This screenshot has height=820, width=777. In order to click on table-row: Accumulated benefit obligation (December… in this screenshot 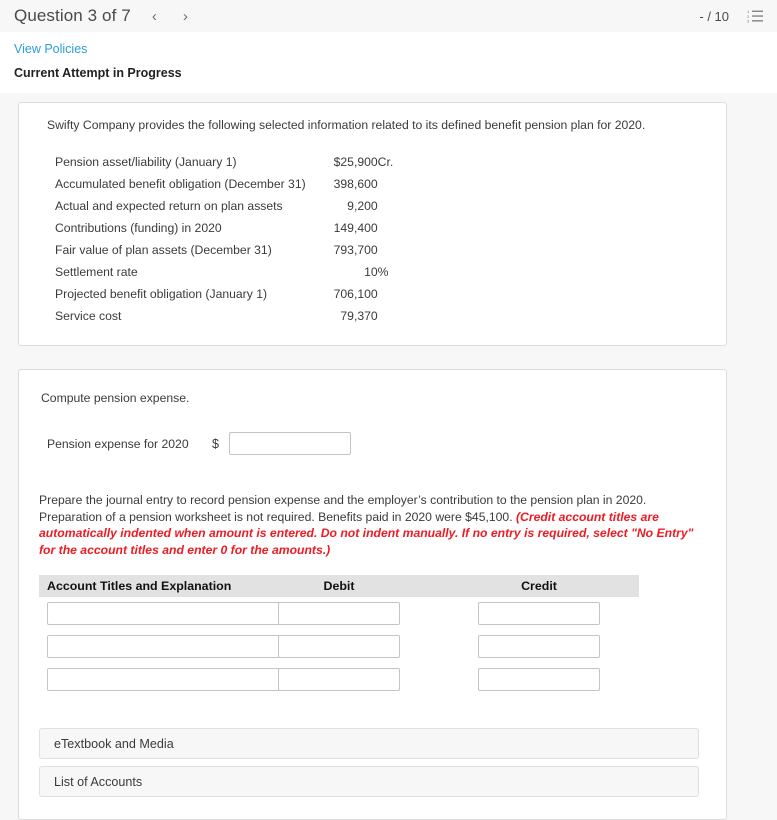, I will do `click(231, 184)`.